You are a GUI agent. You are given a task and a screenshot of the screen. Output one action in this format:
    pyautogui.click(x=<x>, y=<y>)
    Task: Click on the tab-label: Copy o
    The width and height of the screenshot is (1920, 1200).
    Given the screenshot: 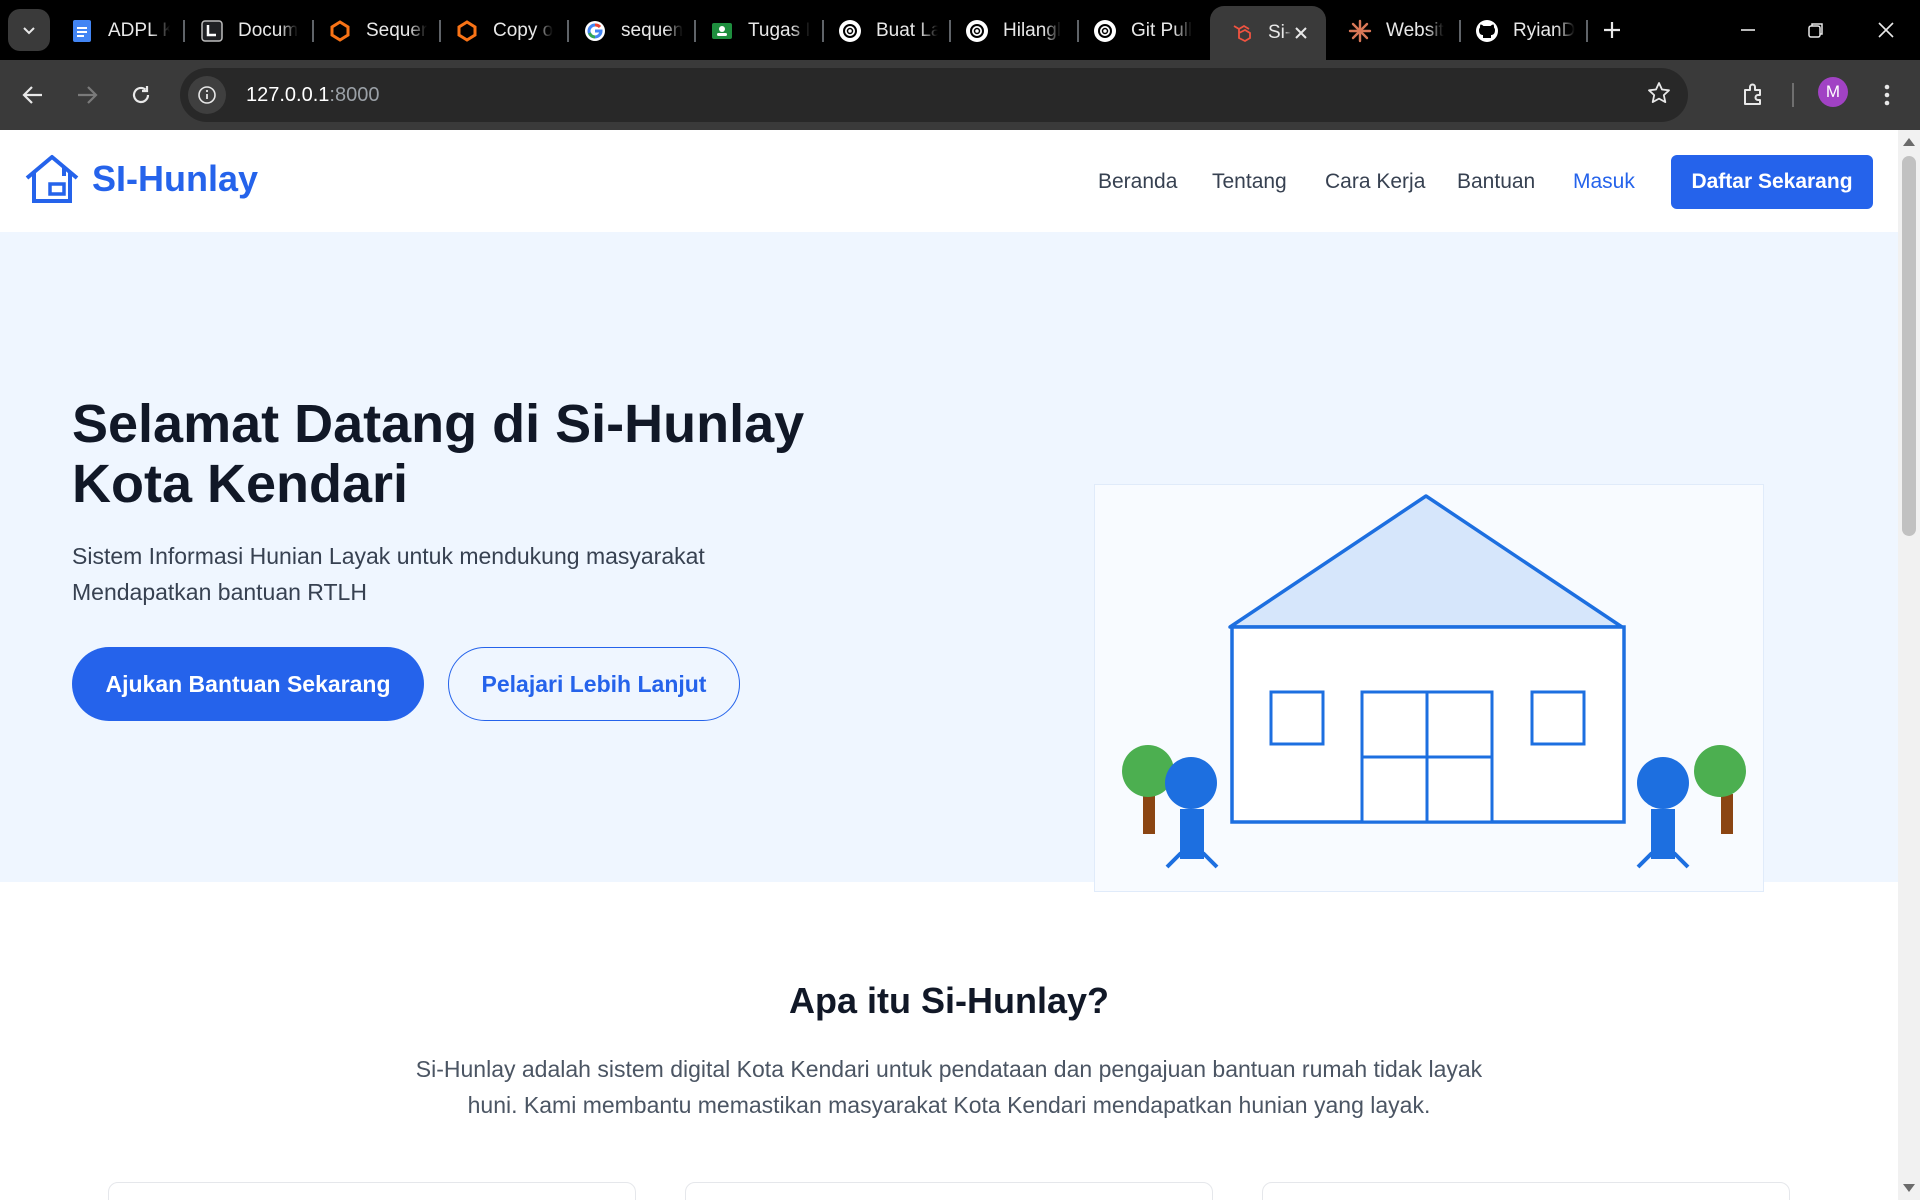 What is the action you would take?
    pyautogui.click(x=523, y=30)
    